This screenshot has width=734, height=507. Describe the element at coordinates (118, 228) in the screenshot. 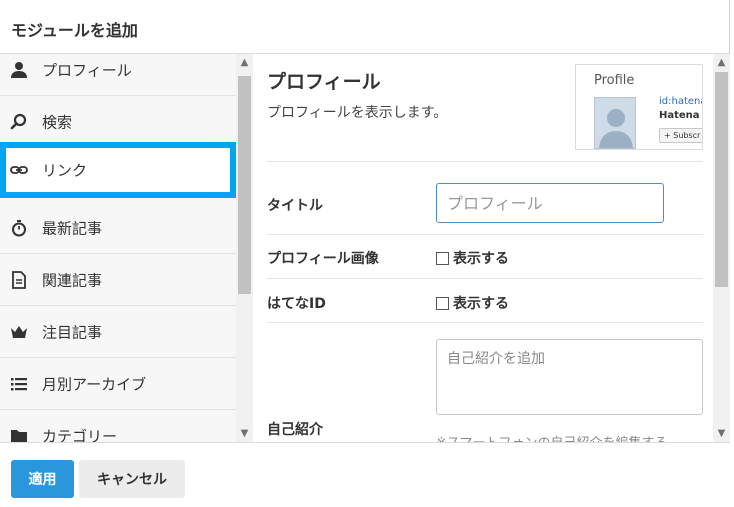

I see `sidebar-item-recent-posts: 最新記事` at that location.